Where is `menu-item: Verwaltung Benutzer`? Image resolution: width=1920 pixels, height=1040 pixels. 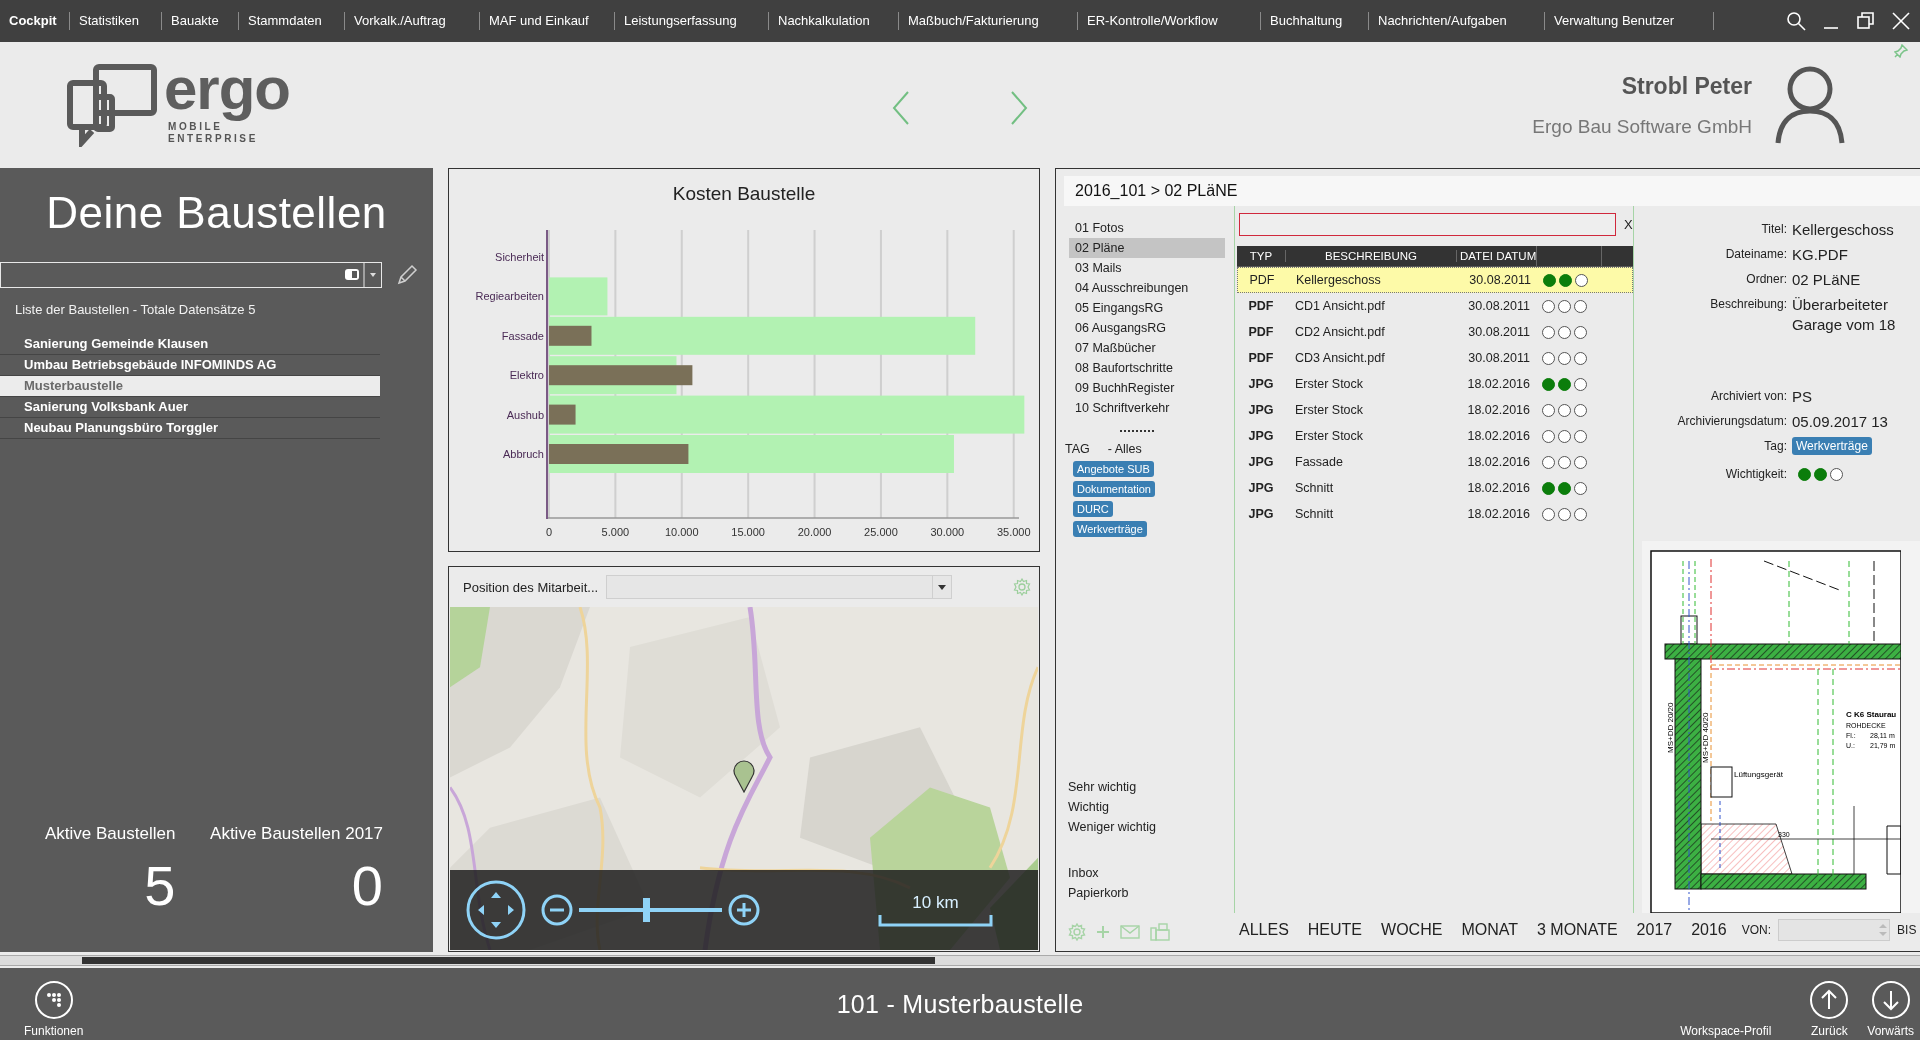 menu-item: Verwaltung Benutzer is located at coordinates (1629, 21).